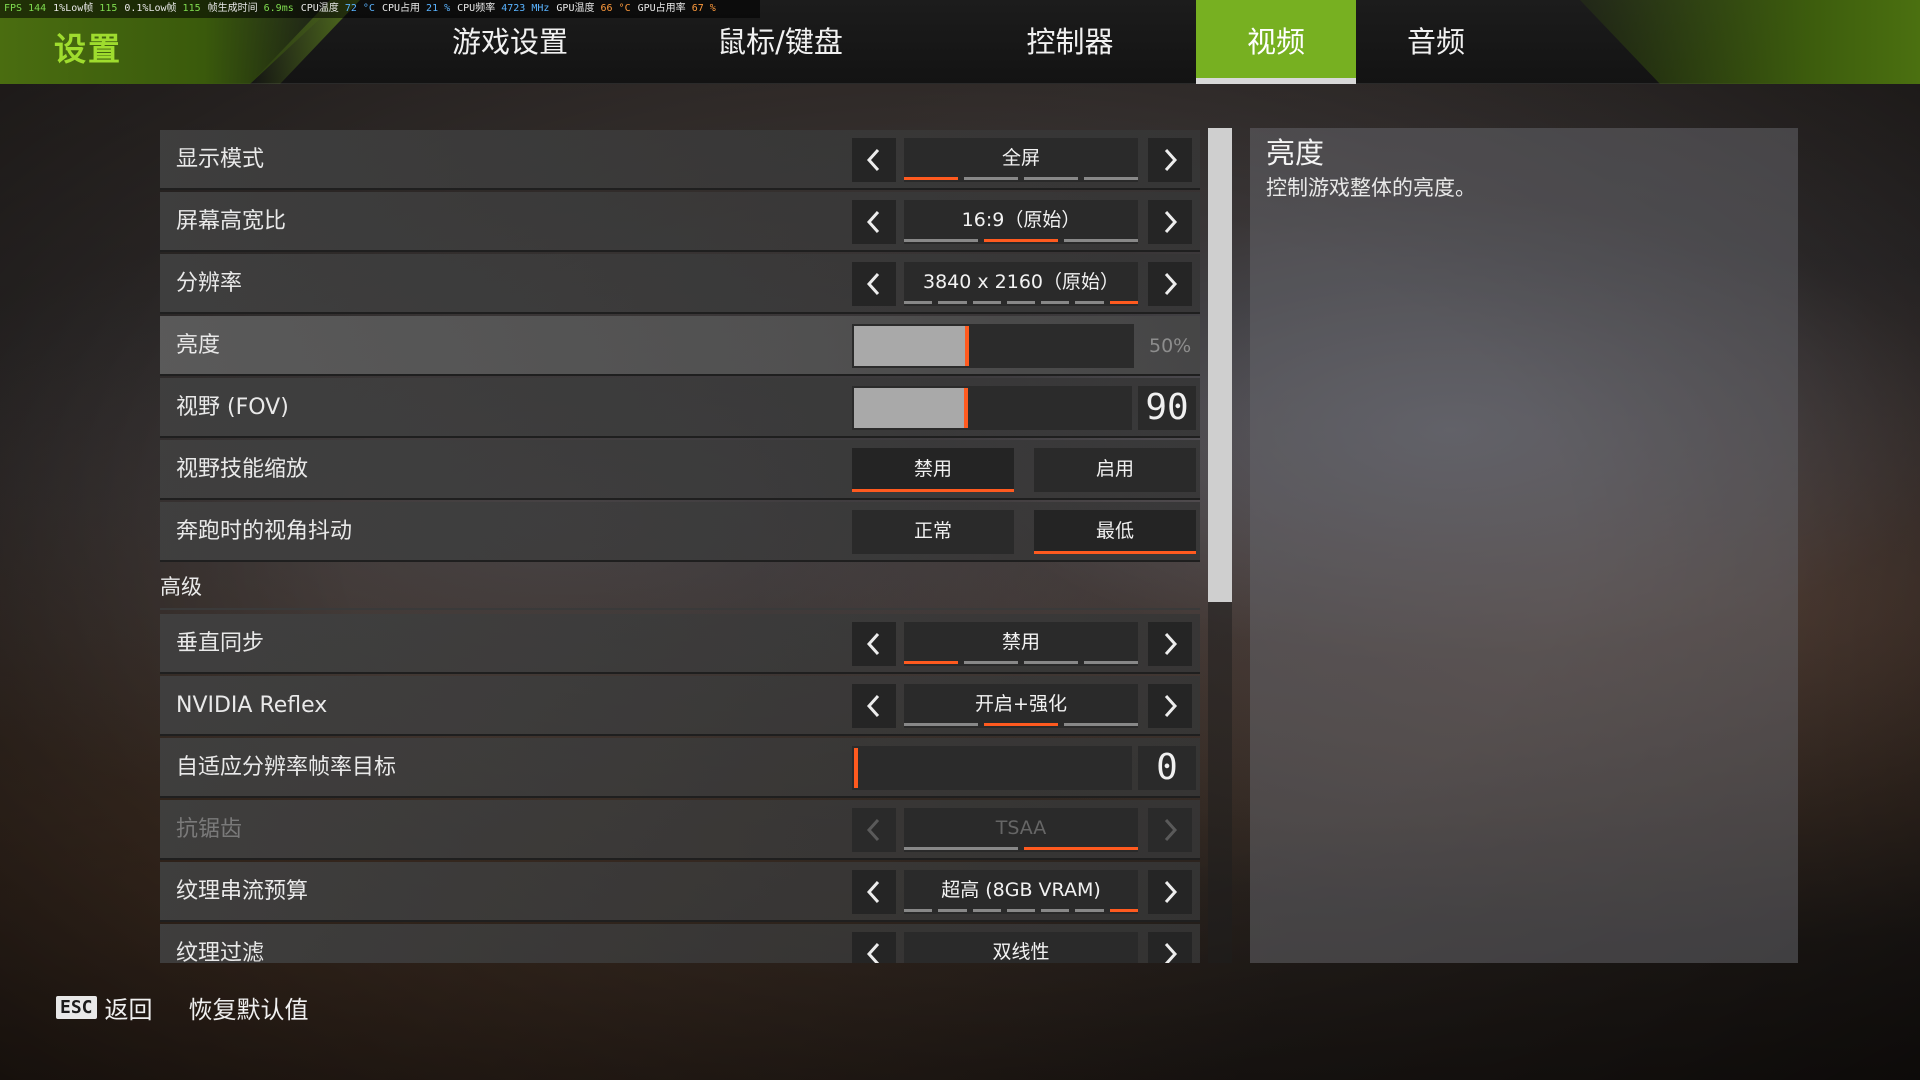  What do you see at coordinates (680, 892) in the screenshot?
I see `setting-row-texture-budget: 纹理串流预算 超高 (8GB VRAM)` at bounding box center [680, 892].